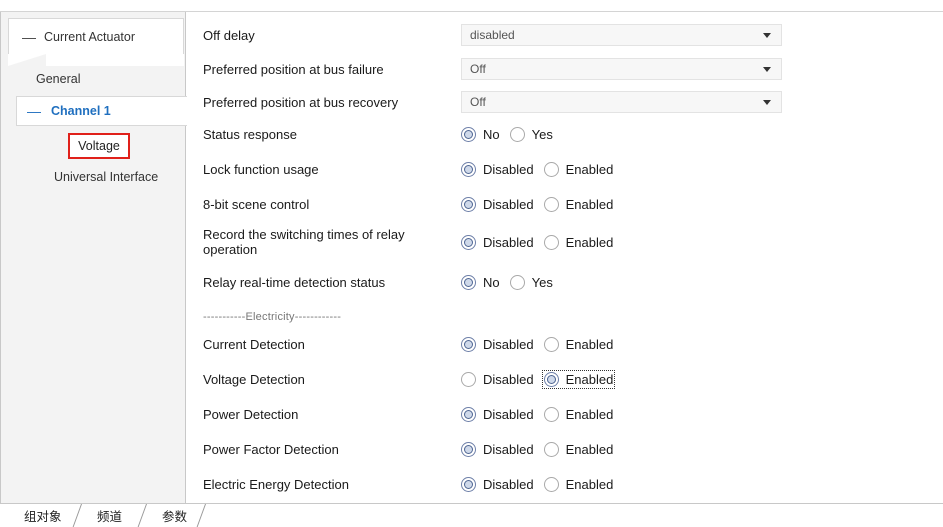 The width and height of the screenshot is (943, 527). I want to click on energy-detection-disabled-option: Disabled, so click(497, 484).